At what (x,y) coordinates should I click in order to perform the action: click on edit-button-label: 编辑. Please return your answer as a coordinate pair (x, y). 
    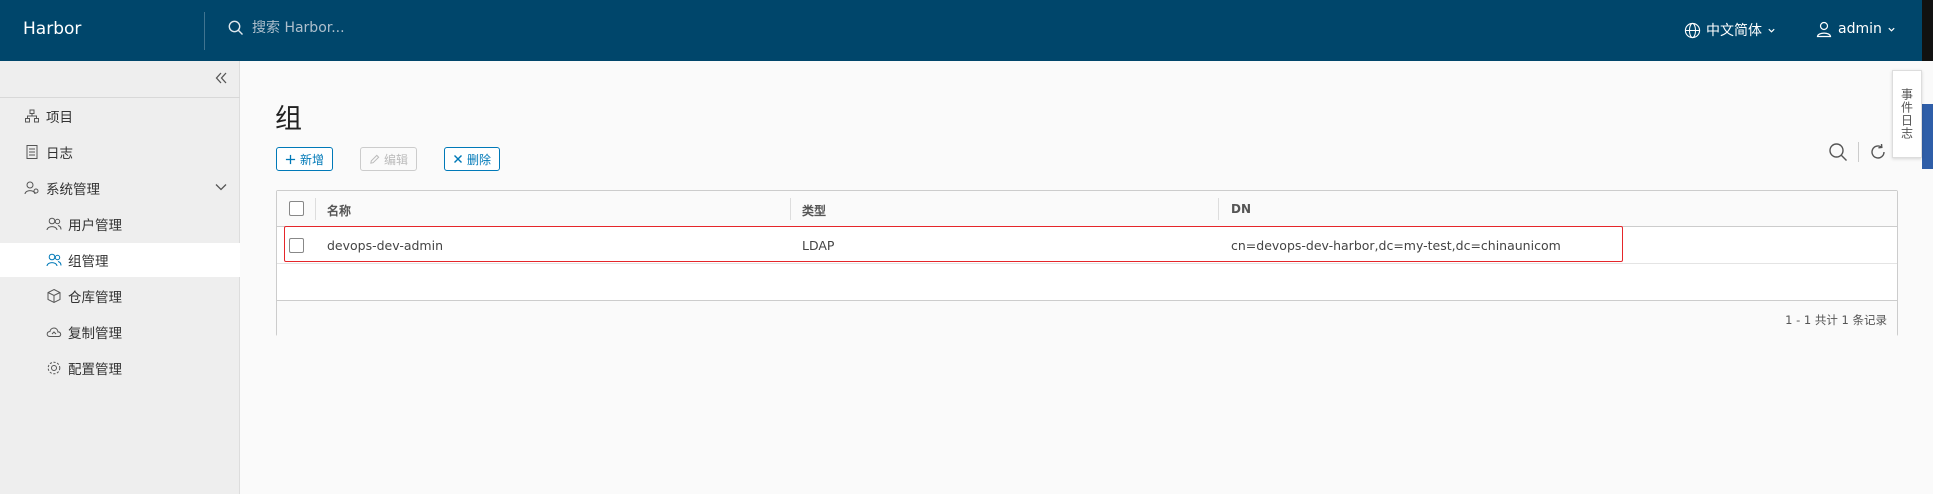
    Looking at the image, I should click on (396, 159).